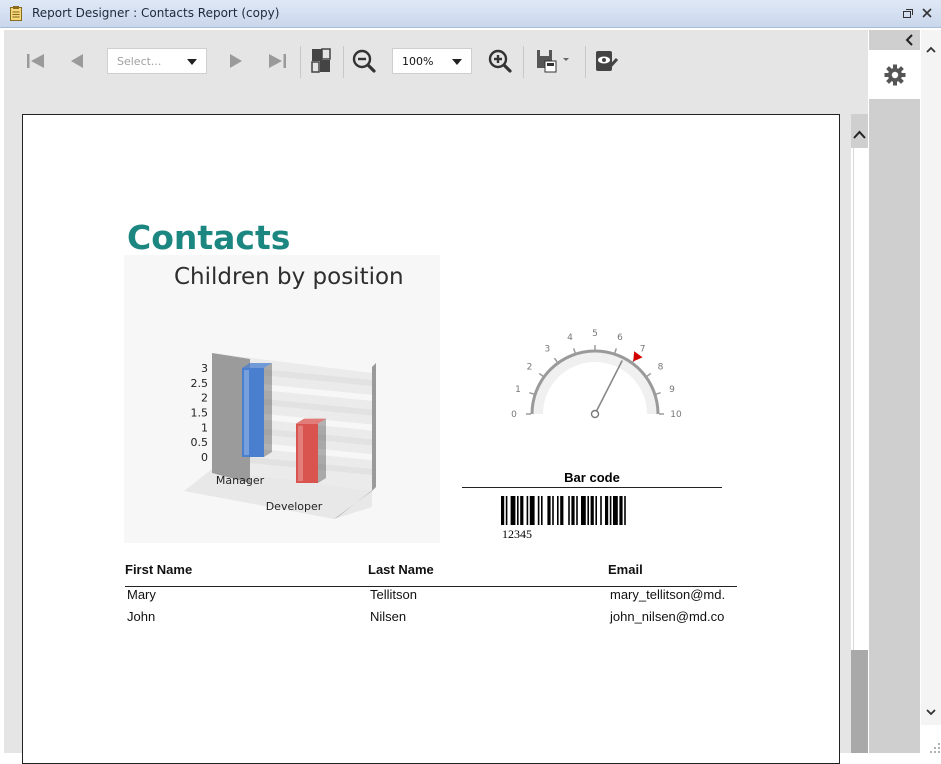 The width and height of the screenshot is (941, 764). I want to click on gauge-band, so click(595, 382).